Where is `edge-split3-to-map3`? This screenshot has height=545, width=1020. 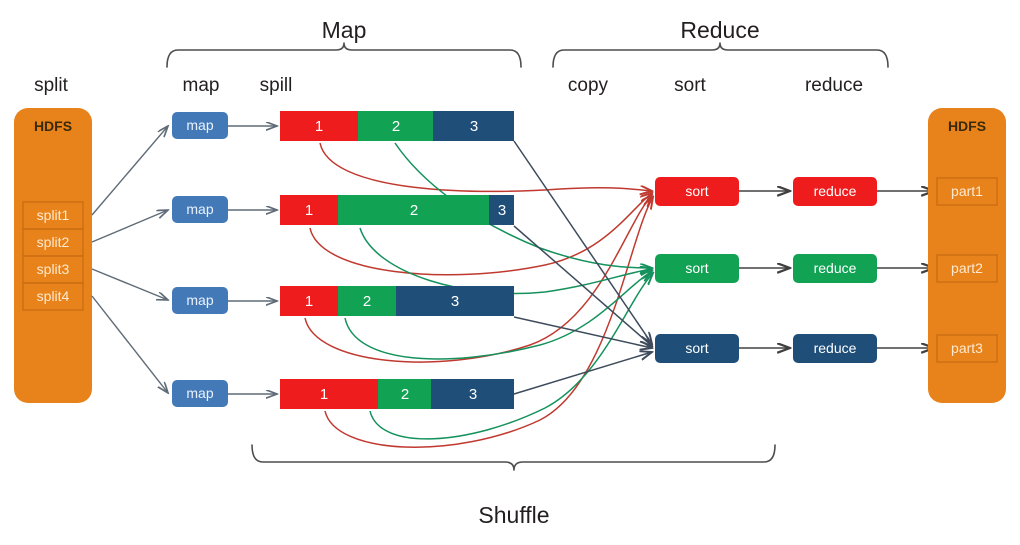 edge-split3-to-map3 is located at coordinates (129, 284).